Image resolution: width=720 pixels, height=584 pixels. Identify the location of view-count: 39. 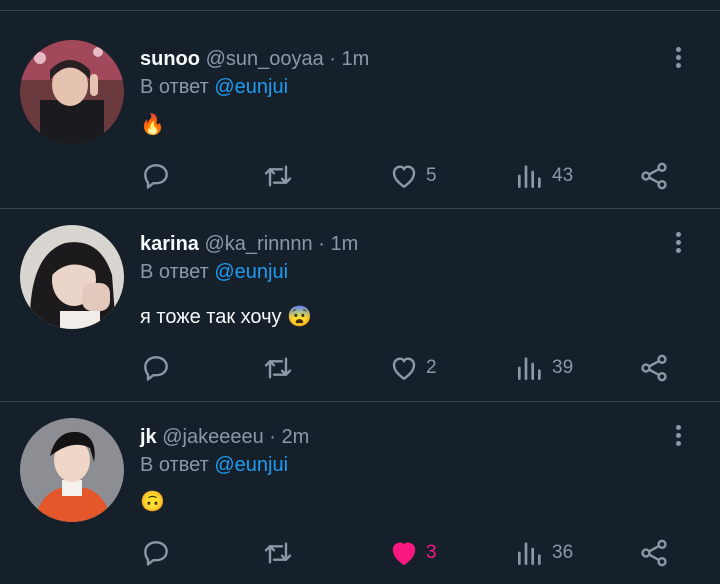
(563, 367).